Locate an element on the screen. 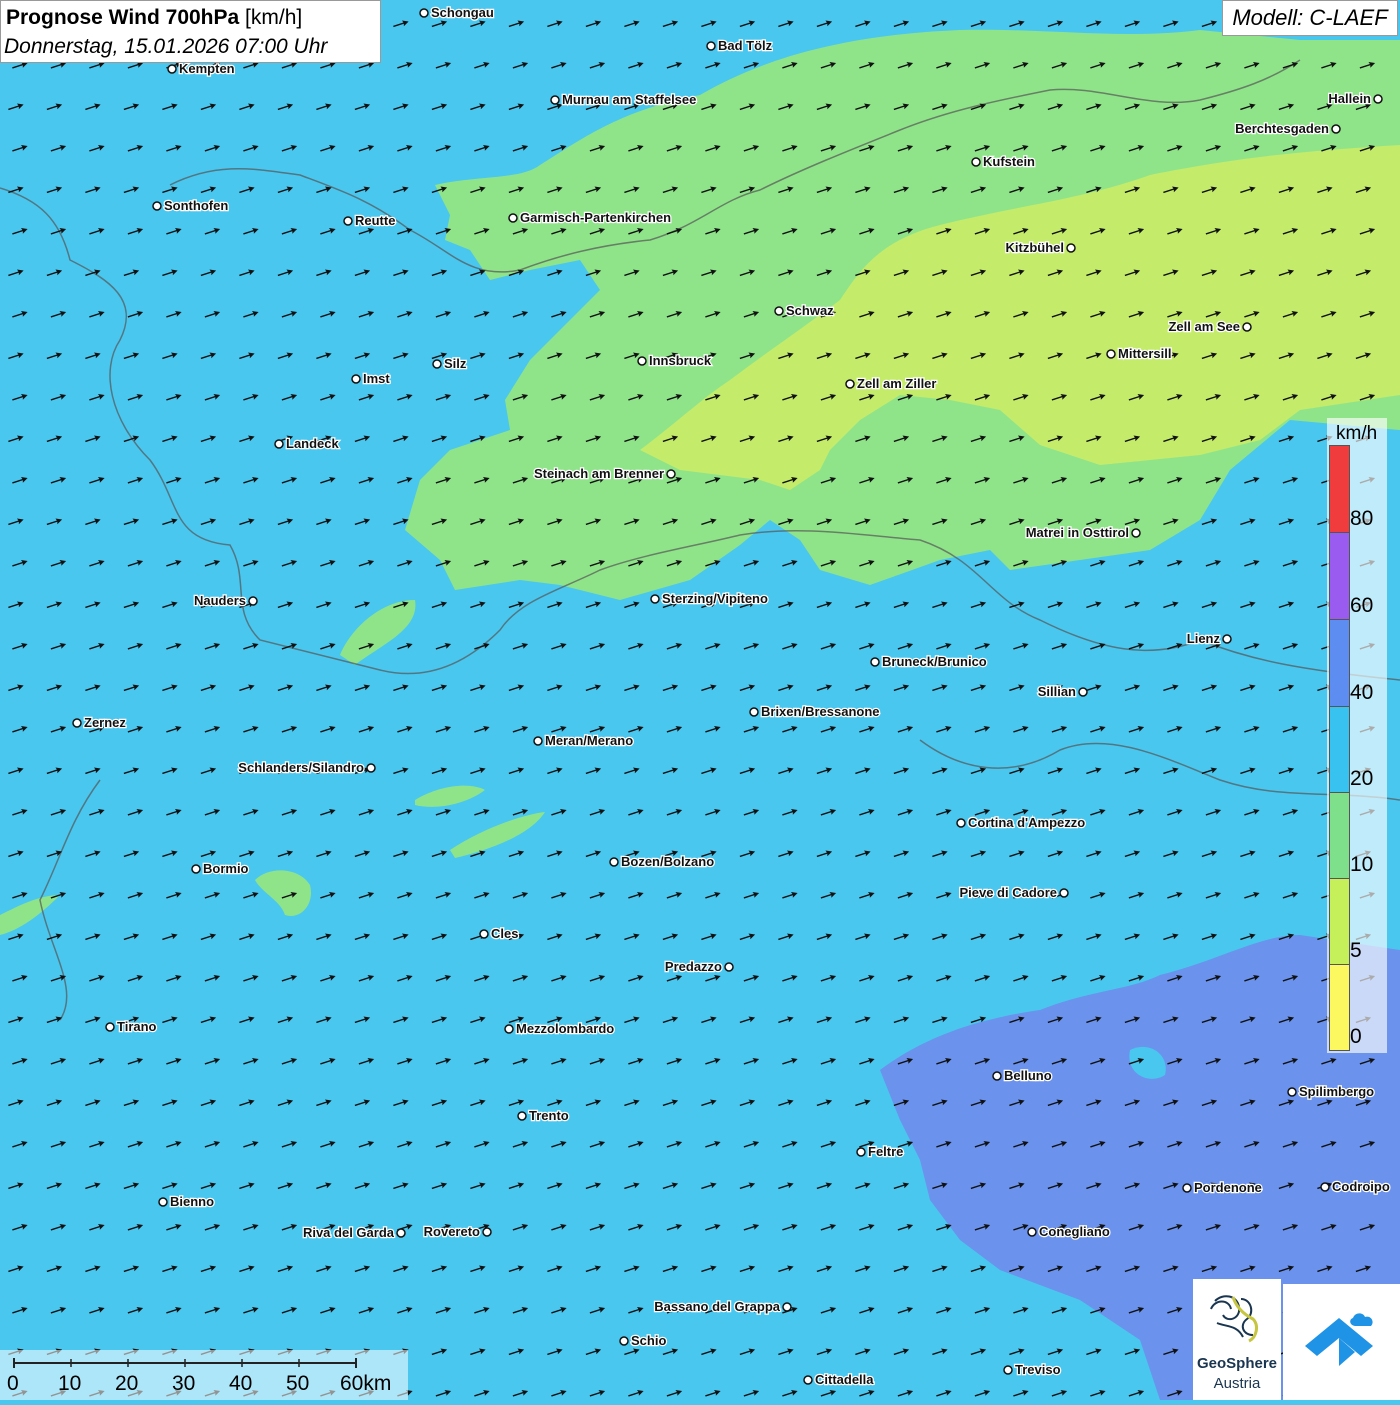 The width and height of the screenshot is (1400, 1405). city-label: Imst is located at coordinates (376, 378).